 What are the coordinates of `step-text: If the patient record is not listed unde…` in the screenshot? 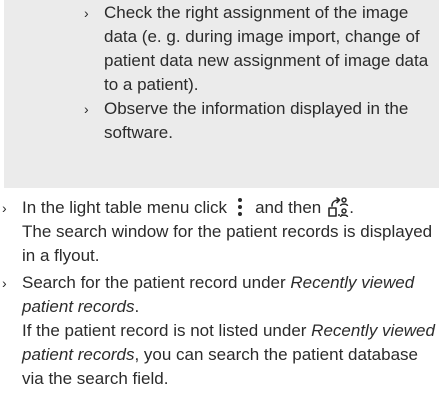 It's located at (167, 330).